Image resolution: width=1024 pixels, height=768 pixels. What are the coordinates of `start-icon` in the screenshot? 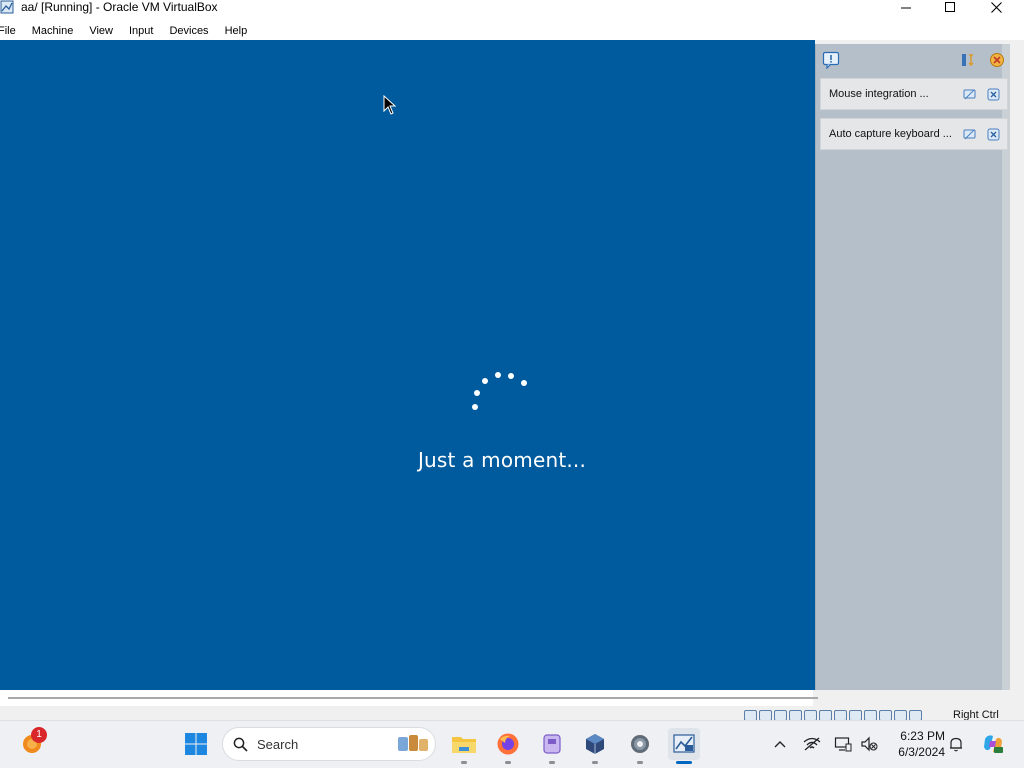 It's located at (196, 744).